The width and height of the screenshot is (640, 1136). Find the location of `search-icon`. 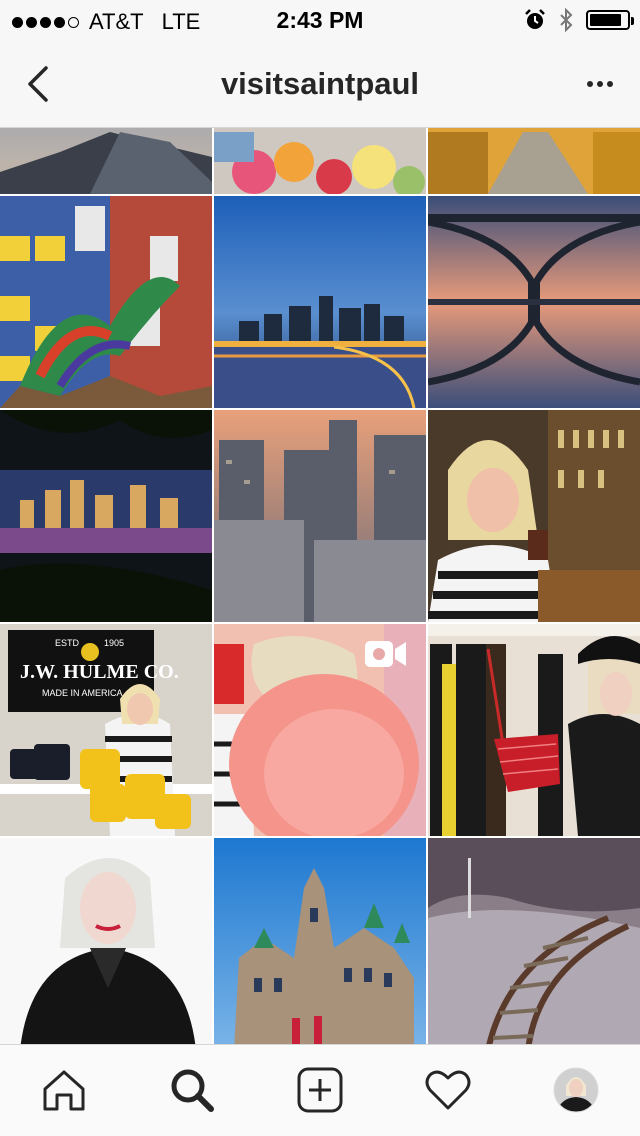

search-icon is located at coordinates (192, 1090).